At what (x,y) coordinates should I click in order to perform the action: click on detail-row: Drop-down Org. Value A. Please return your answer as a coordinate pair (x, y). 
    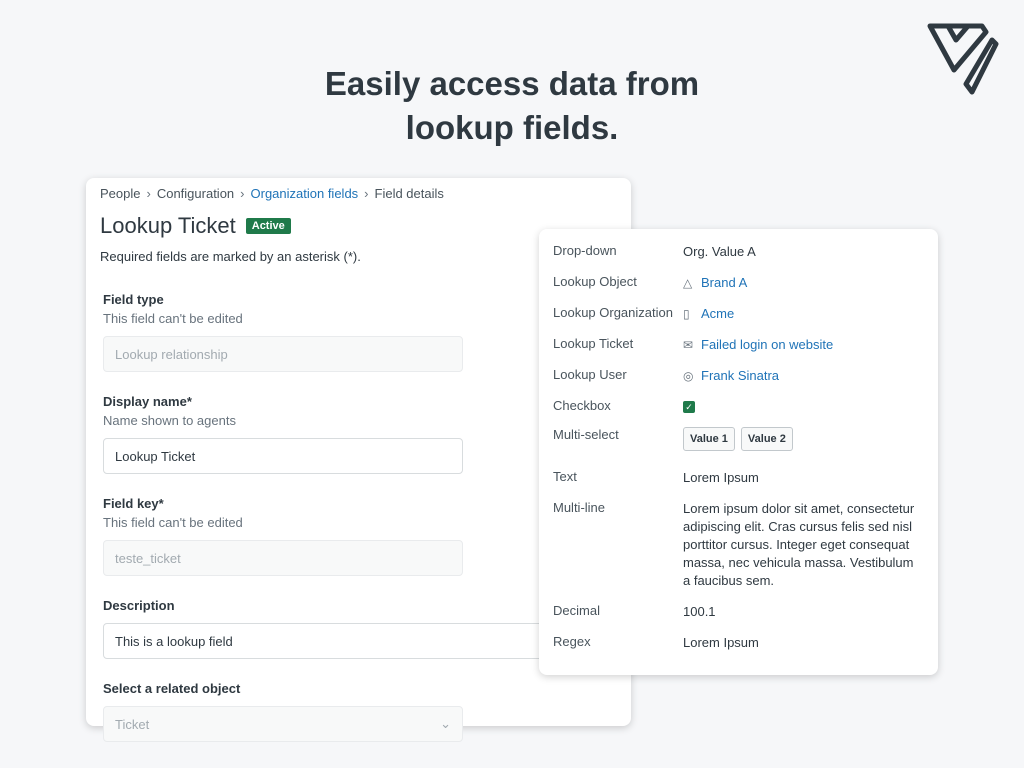
    Looking at the image, I should click on (654, 251).